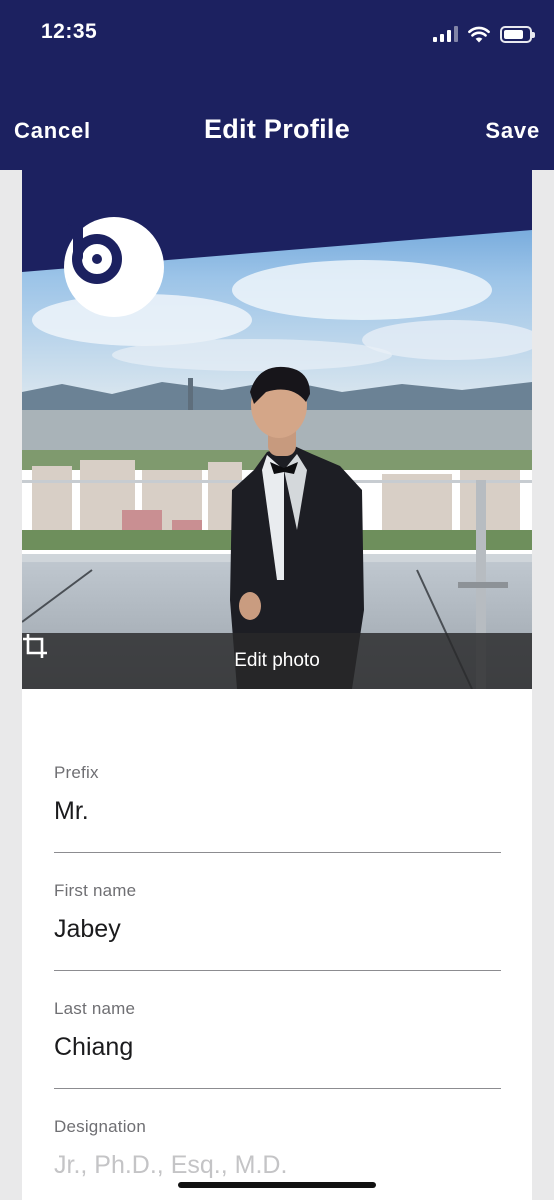 Image resolution: width=554 pixels, height=1200 pixels. What do you see at coordinates (100, 1126) in the screenshot?
I see `designation-label: Designation` at bounding box center [100, 1126].